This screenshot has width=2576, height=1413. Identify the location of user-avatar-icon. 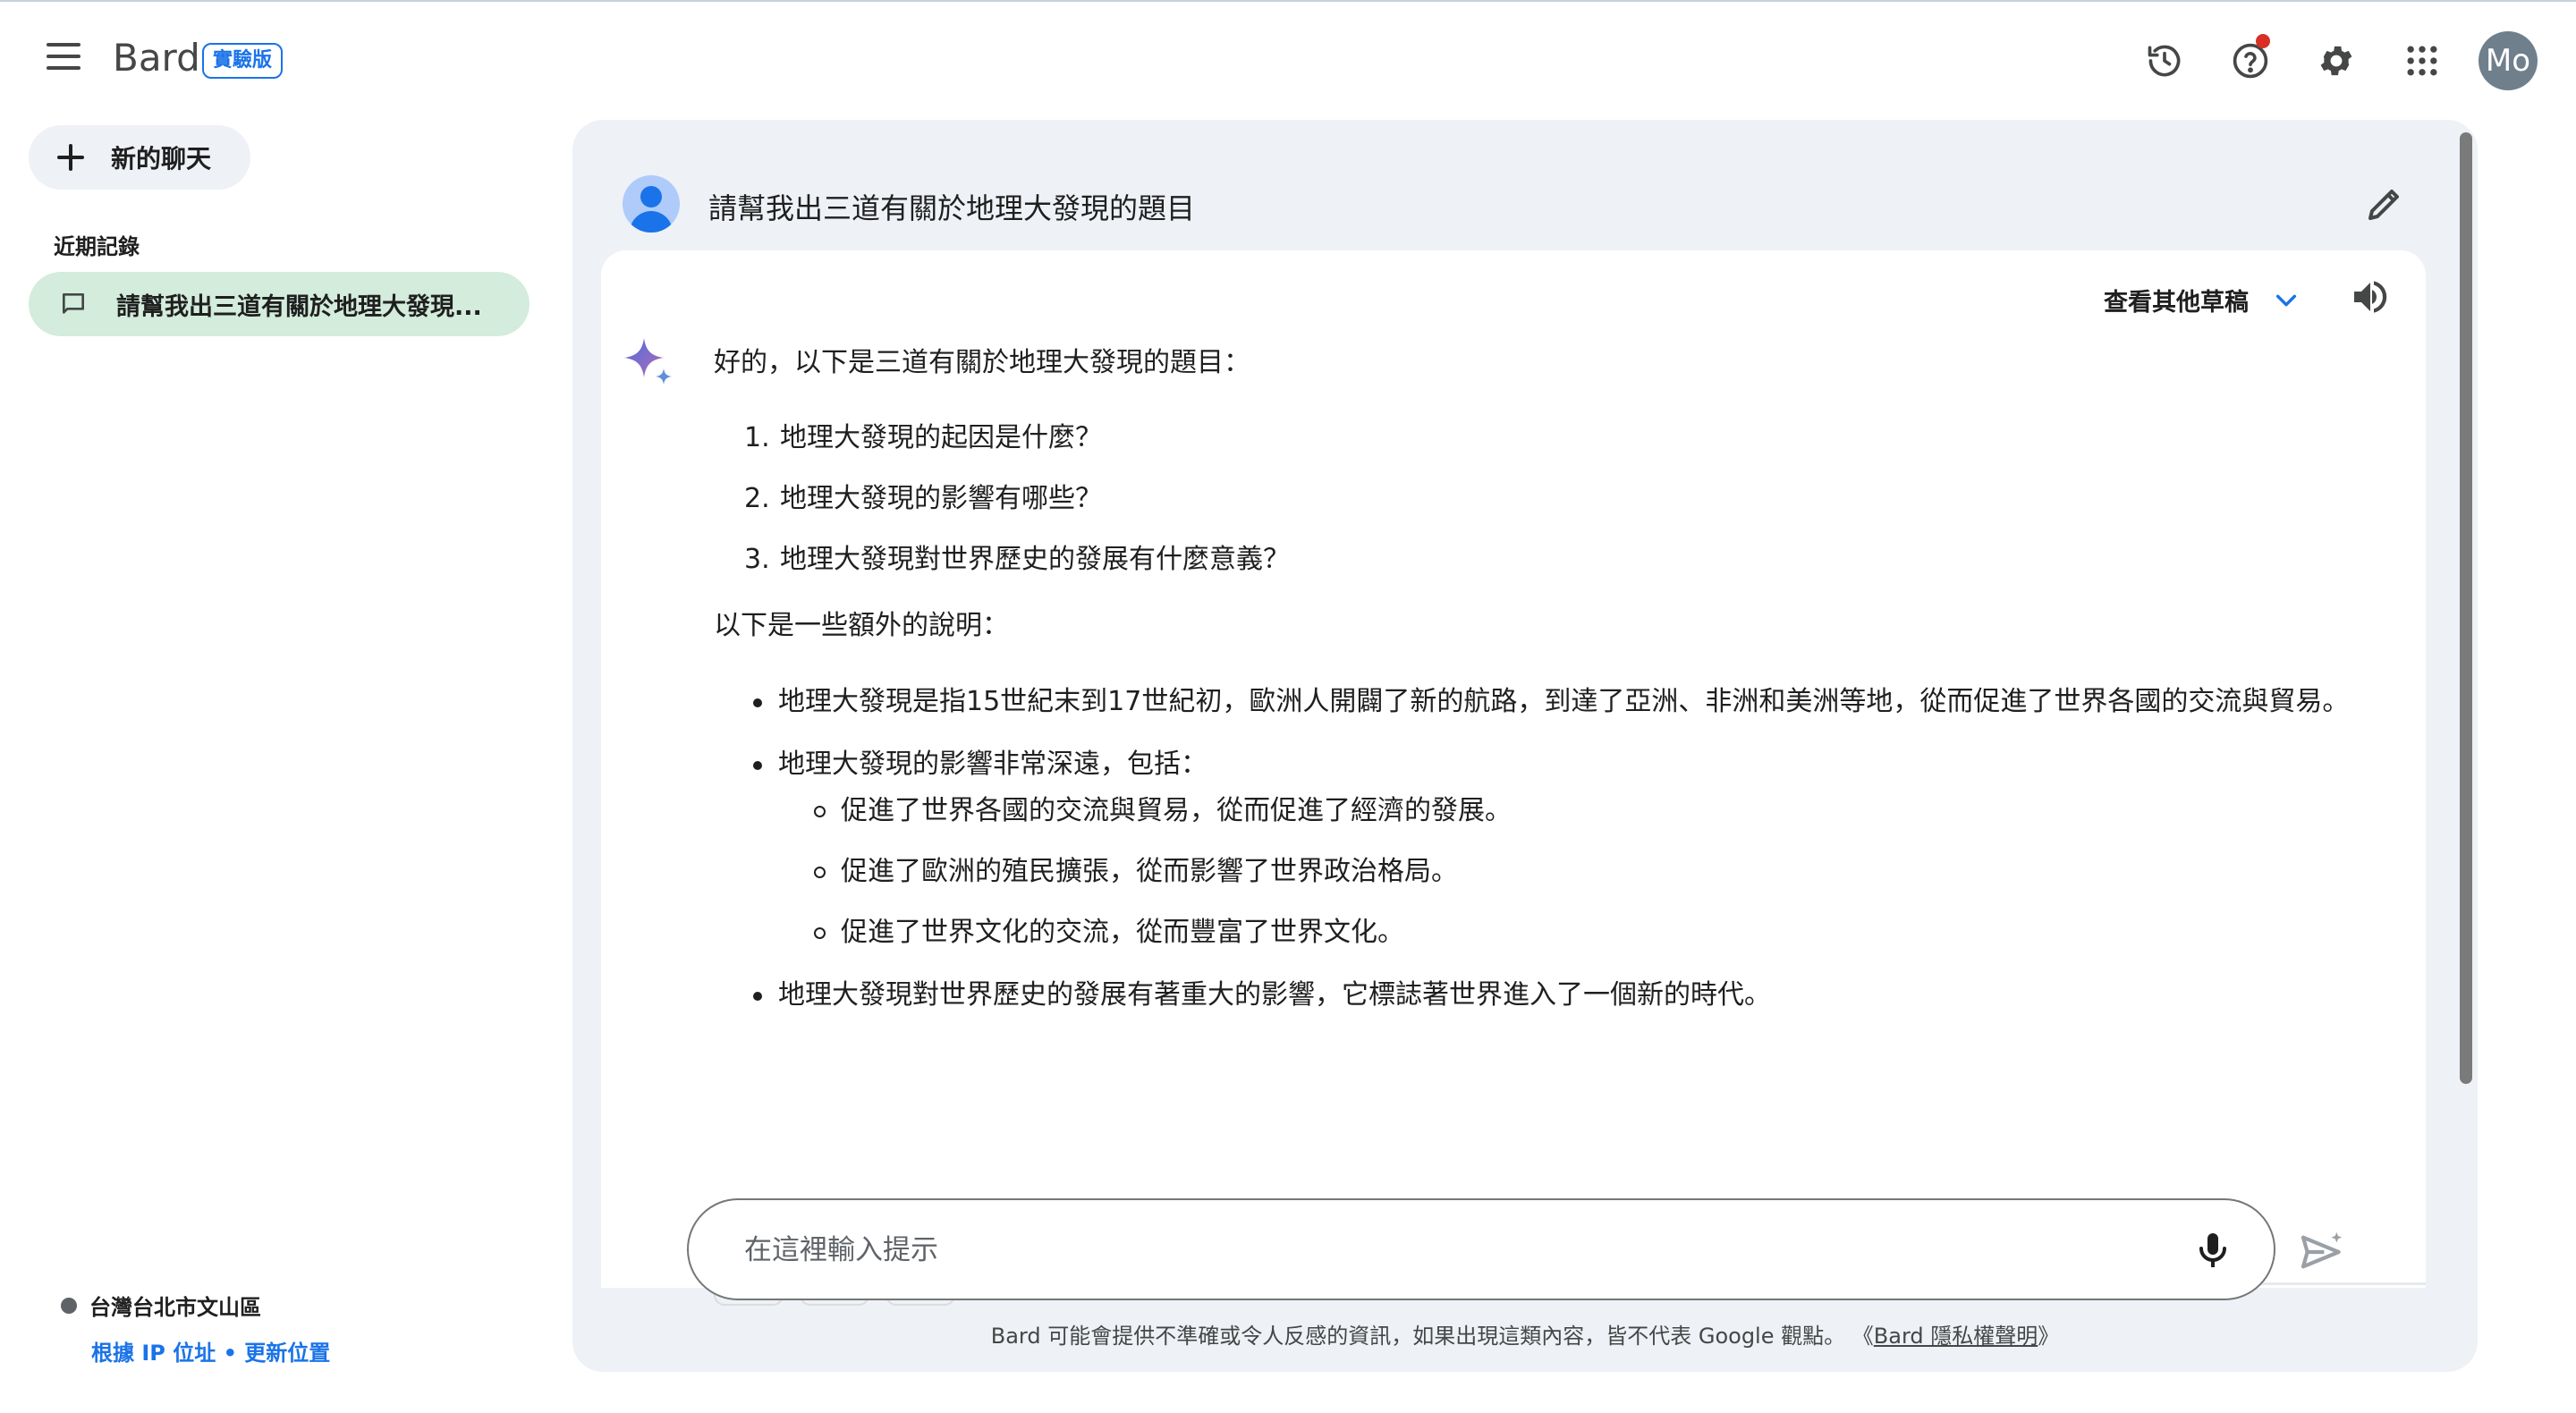
(651, 204).